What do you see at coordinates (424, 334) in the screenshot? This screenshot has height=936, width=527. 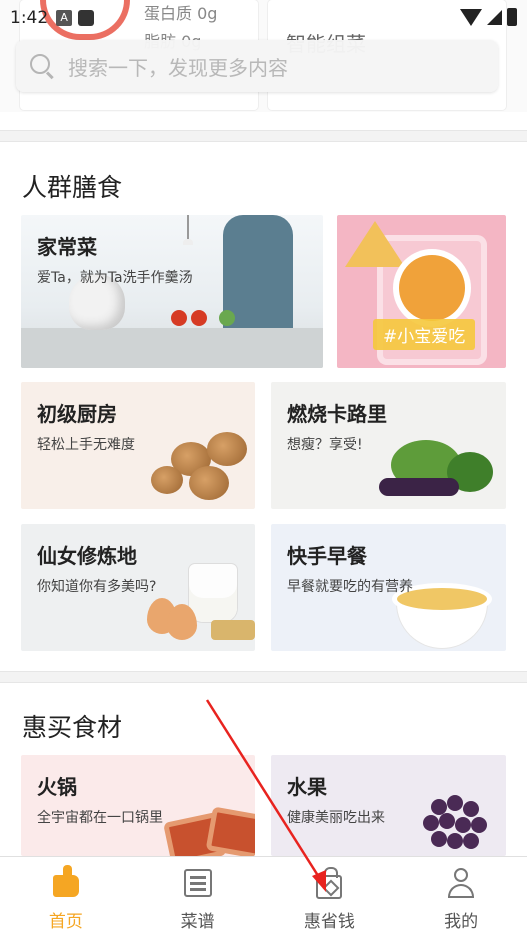 I see `kids-tag: #小宝爱吃` at bounding box center [424, 334].